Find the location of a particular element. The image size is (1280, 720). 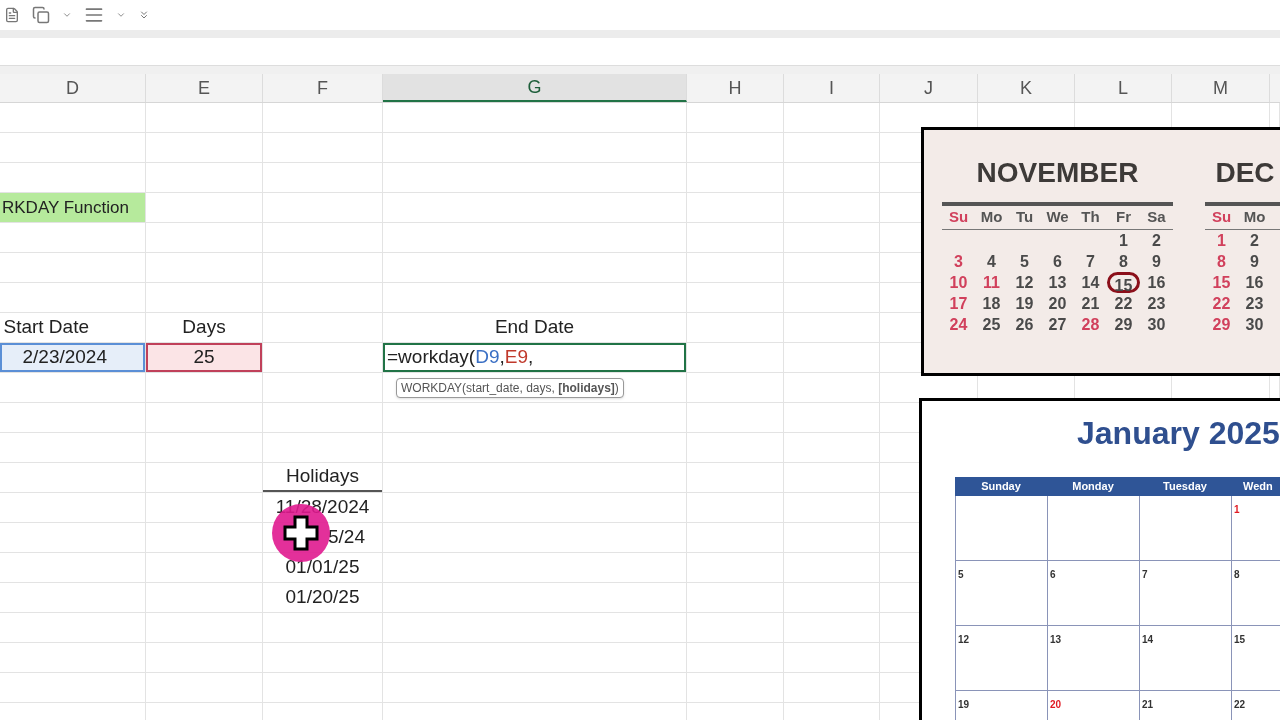

column-header: I is located at coordinates (832, 88).